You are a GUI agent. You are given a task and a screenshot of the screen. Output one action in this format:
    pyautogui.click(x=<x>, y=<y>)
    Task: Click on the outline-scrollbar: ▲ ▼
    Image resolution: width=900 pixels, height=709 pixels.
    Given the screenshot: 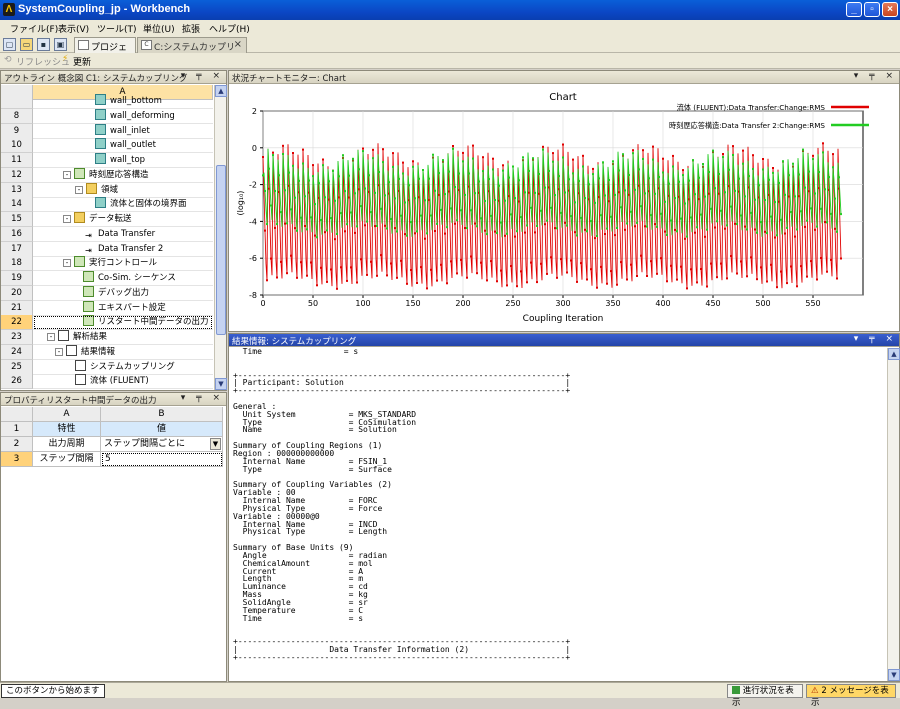 What is the action you would take?
    pyautogui.click(x=220, y=237)
    